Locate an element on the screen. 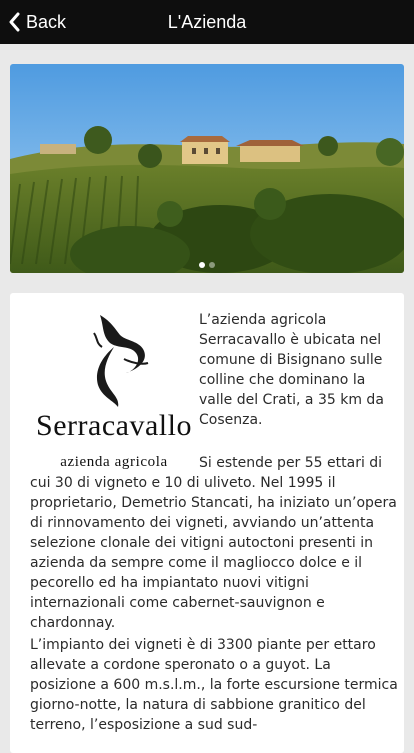 Image resolution: width=414 pixels, height=753 pixels. seahorse-emblem-icon is located at coordinates (121, 361).